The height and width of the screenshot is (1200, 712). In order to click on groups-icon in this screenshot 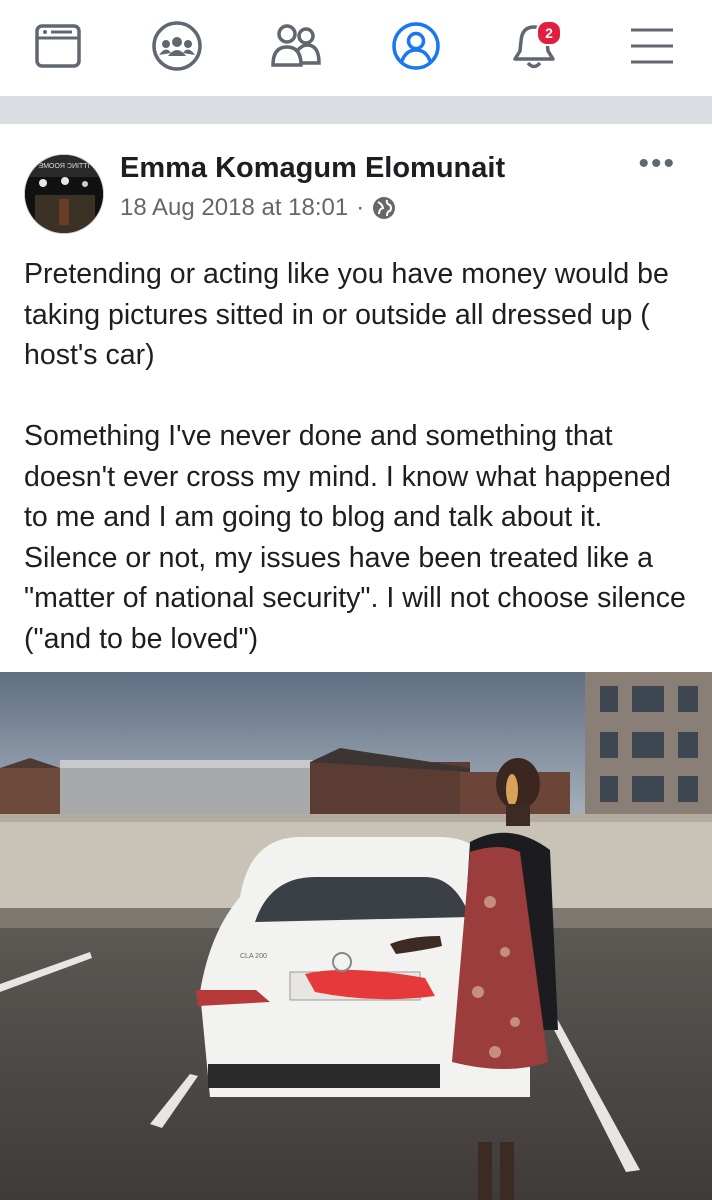, I will do `click(177, 46)`.